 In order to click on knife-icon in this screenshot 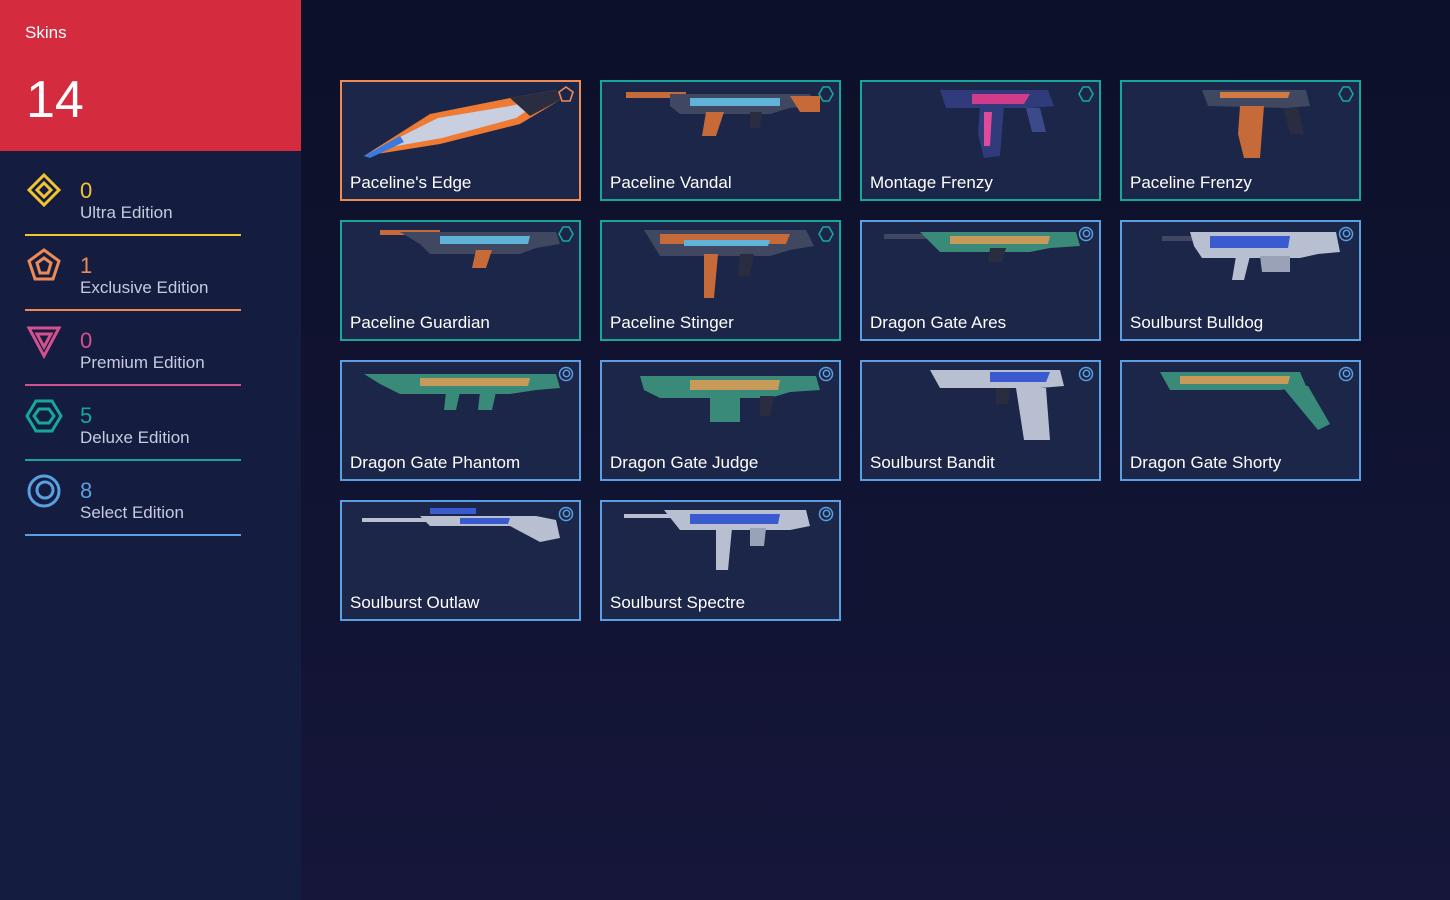, I will do `click(462, 124)`.